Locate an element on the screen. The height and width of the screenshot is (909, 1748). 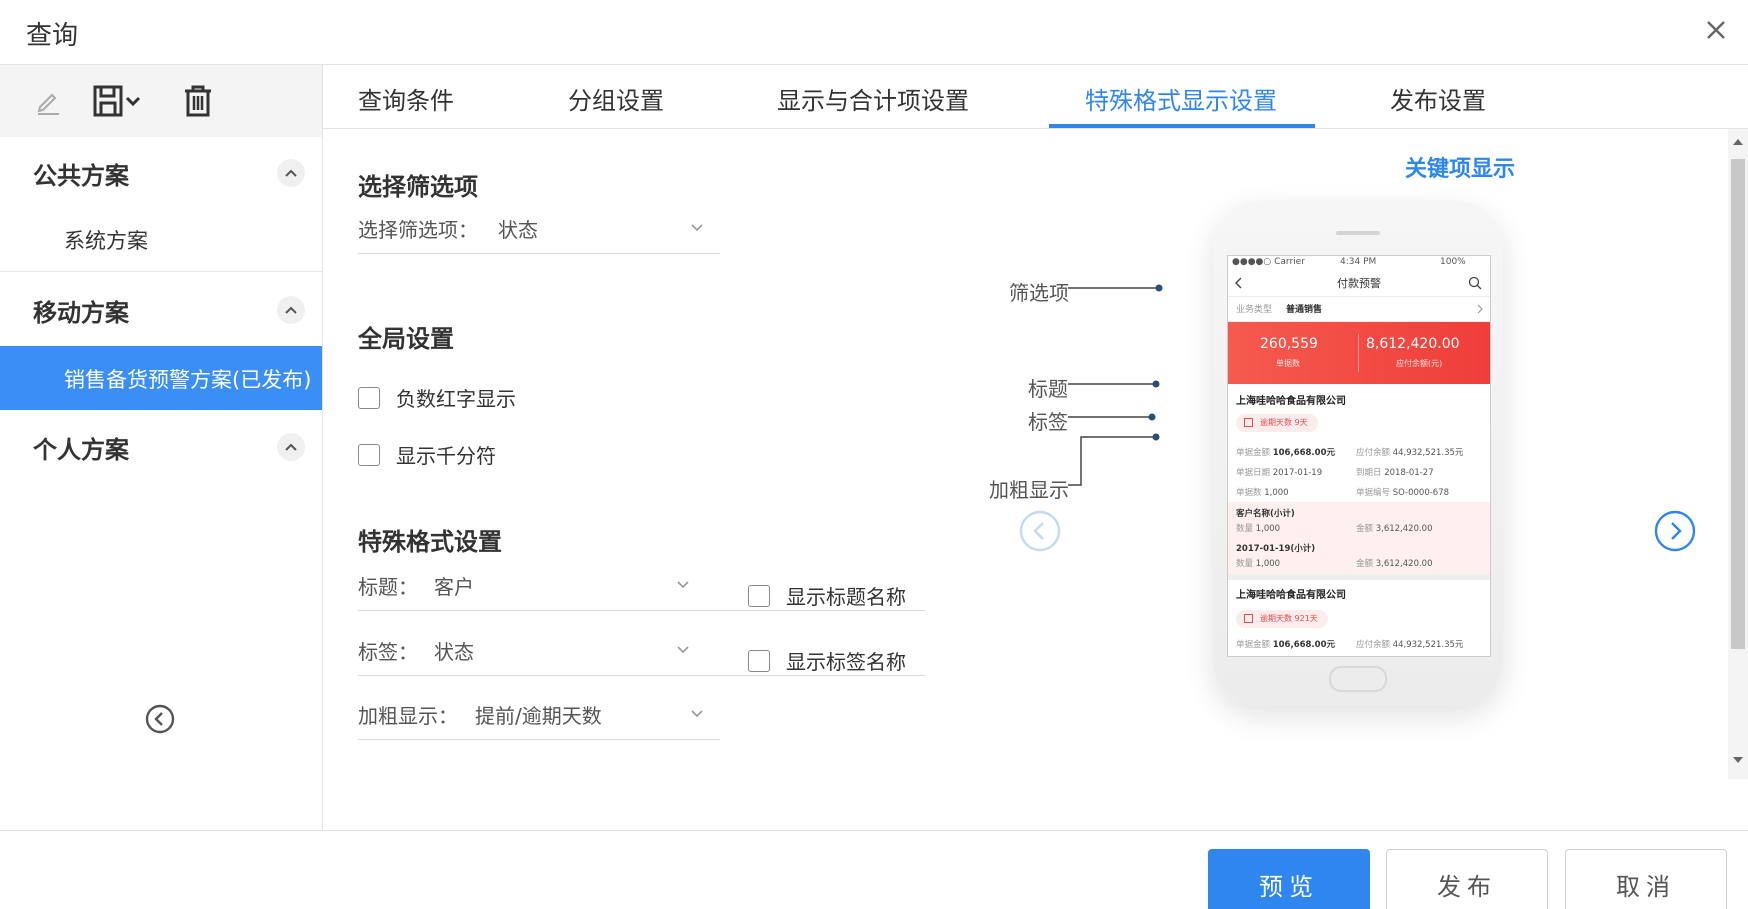
subtotal-title: 客户名称(小计) is located at coordinates (1265, 514).